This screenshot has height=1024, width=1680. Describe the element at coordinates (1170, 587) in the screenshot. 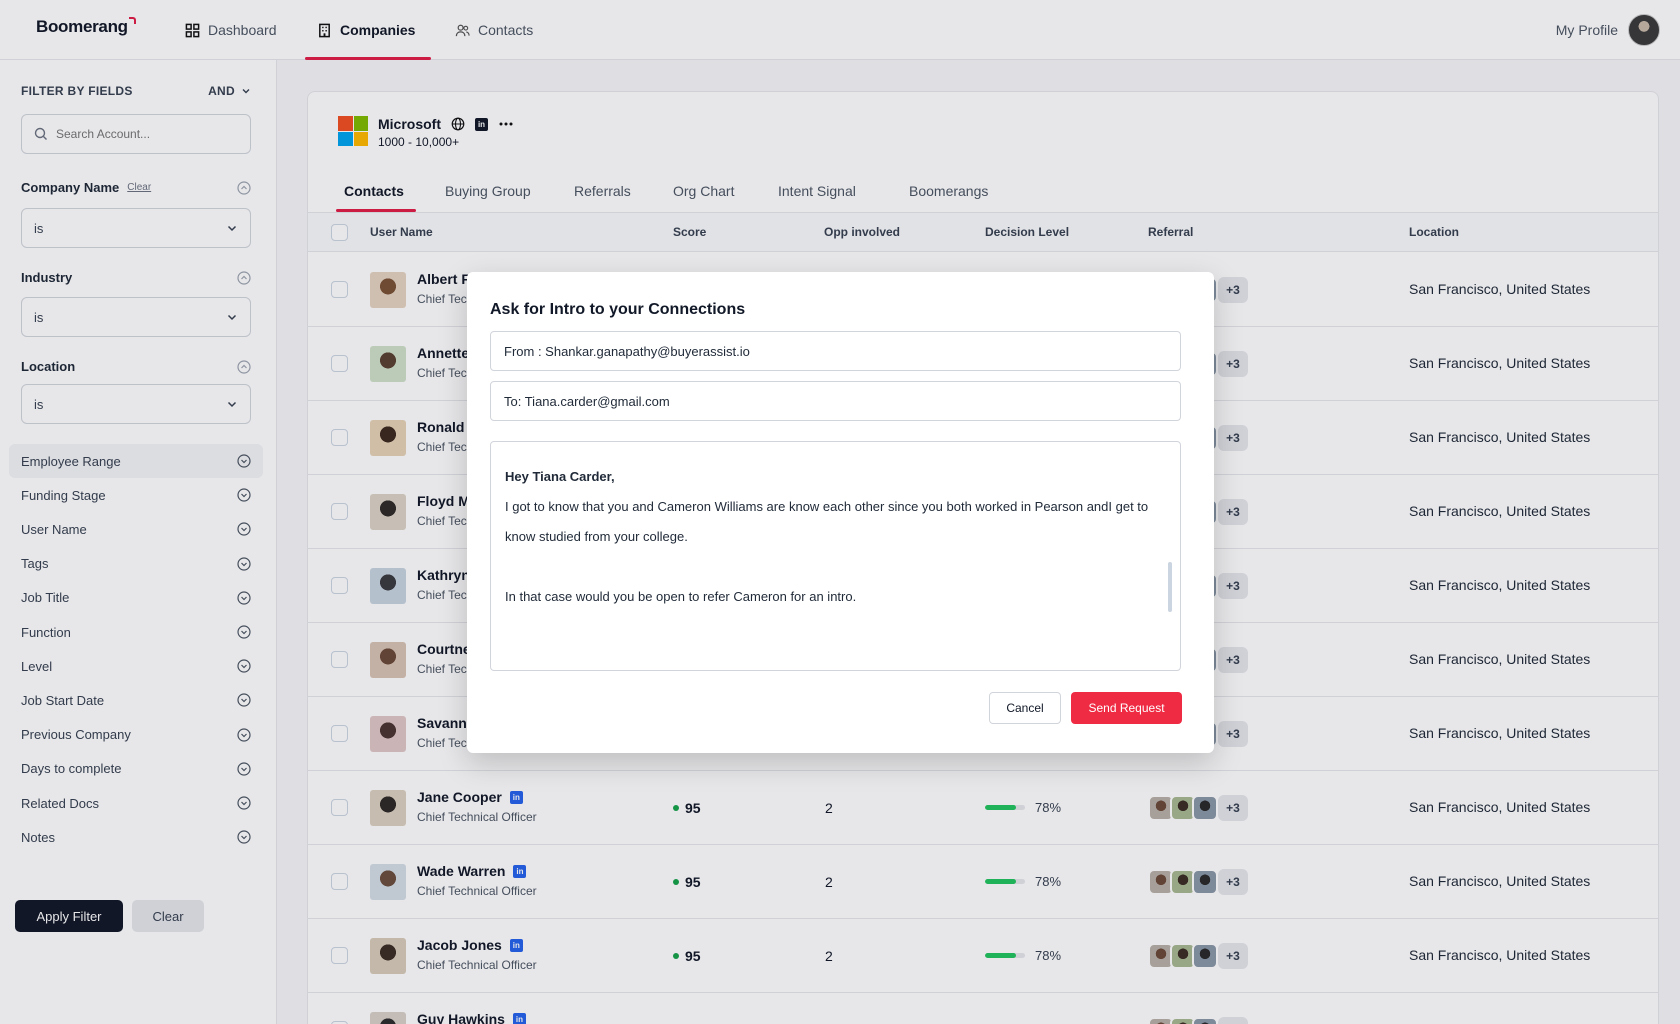

I see `scrollbar` at that location.